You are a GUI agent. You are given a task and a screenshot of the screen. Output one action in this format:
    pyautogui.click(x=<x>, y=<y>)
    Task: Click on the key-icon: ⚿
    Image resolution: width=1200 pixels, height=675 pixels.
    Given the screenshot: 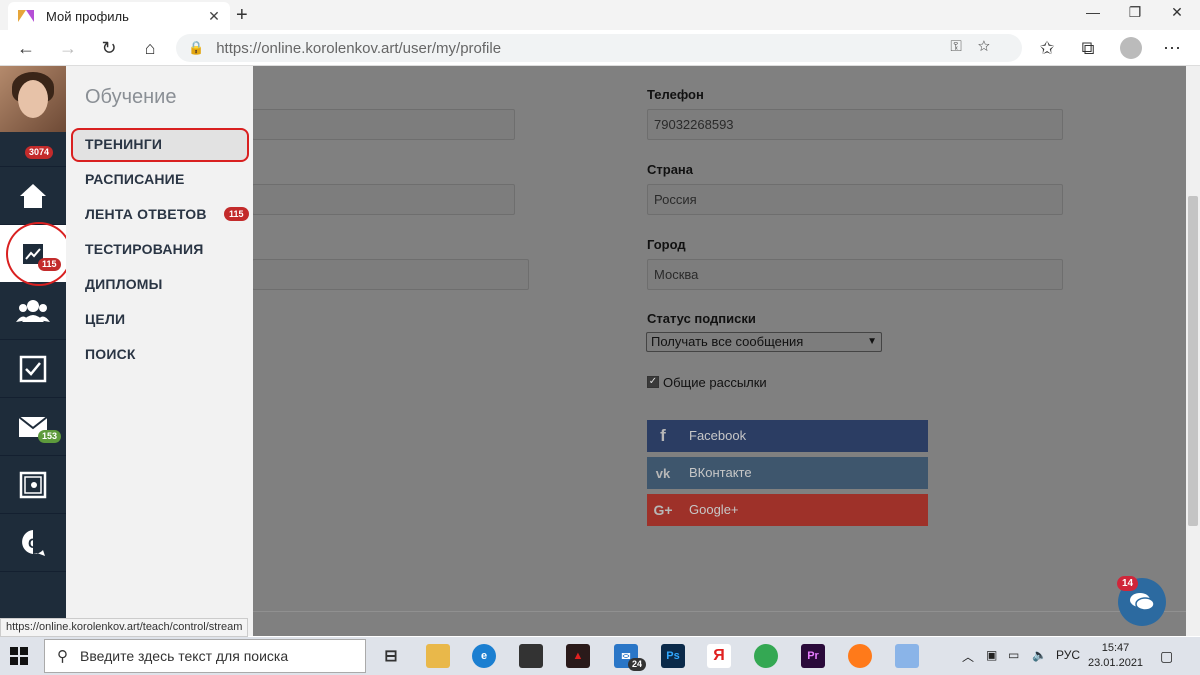 What is the action you would take?
    pyautogui.click(x=964, y=46)
    